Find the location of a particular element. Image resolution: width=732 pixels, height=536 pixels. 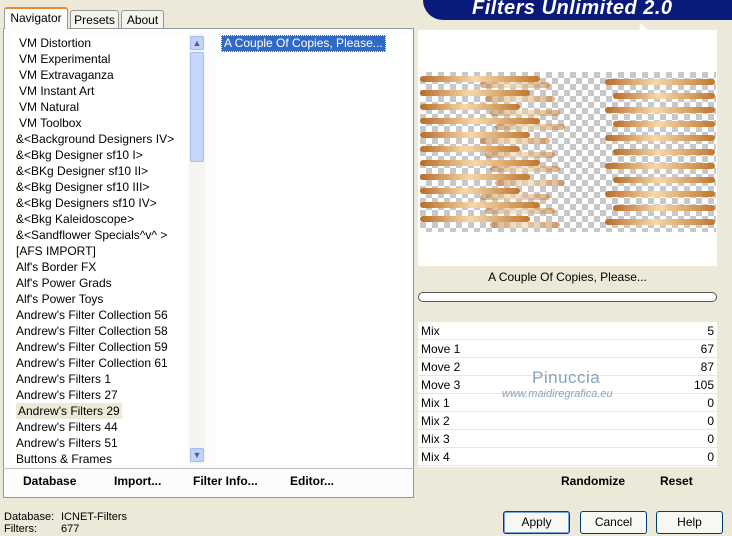

apply-button: Apply is located at coordinates (536, 522).